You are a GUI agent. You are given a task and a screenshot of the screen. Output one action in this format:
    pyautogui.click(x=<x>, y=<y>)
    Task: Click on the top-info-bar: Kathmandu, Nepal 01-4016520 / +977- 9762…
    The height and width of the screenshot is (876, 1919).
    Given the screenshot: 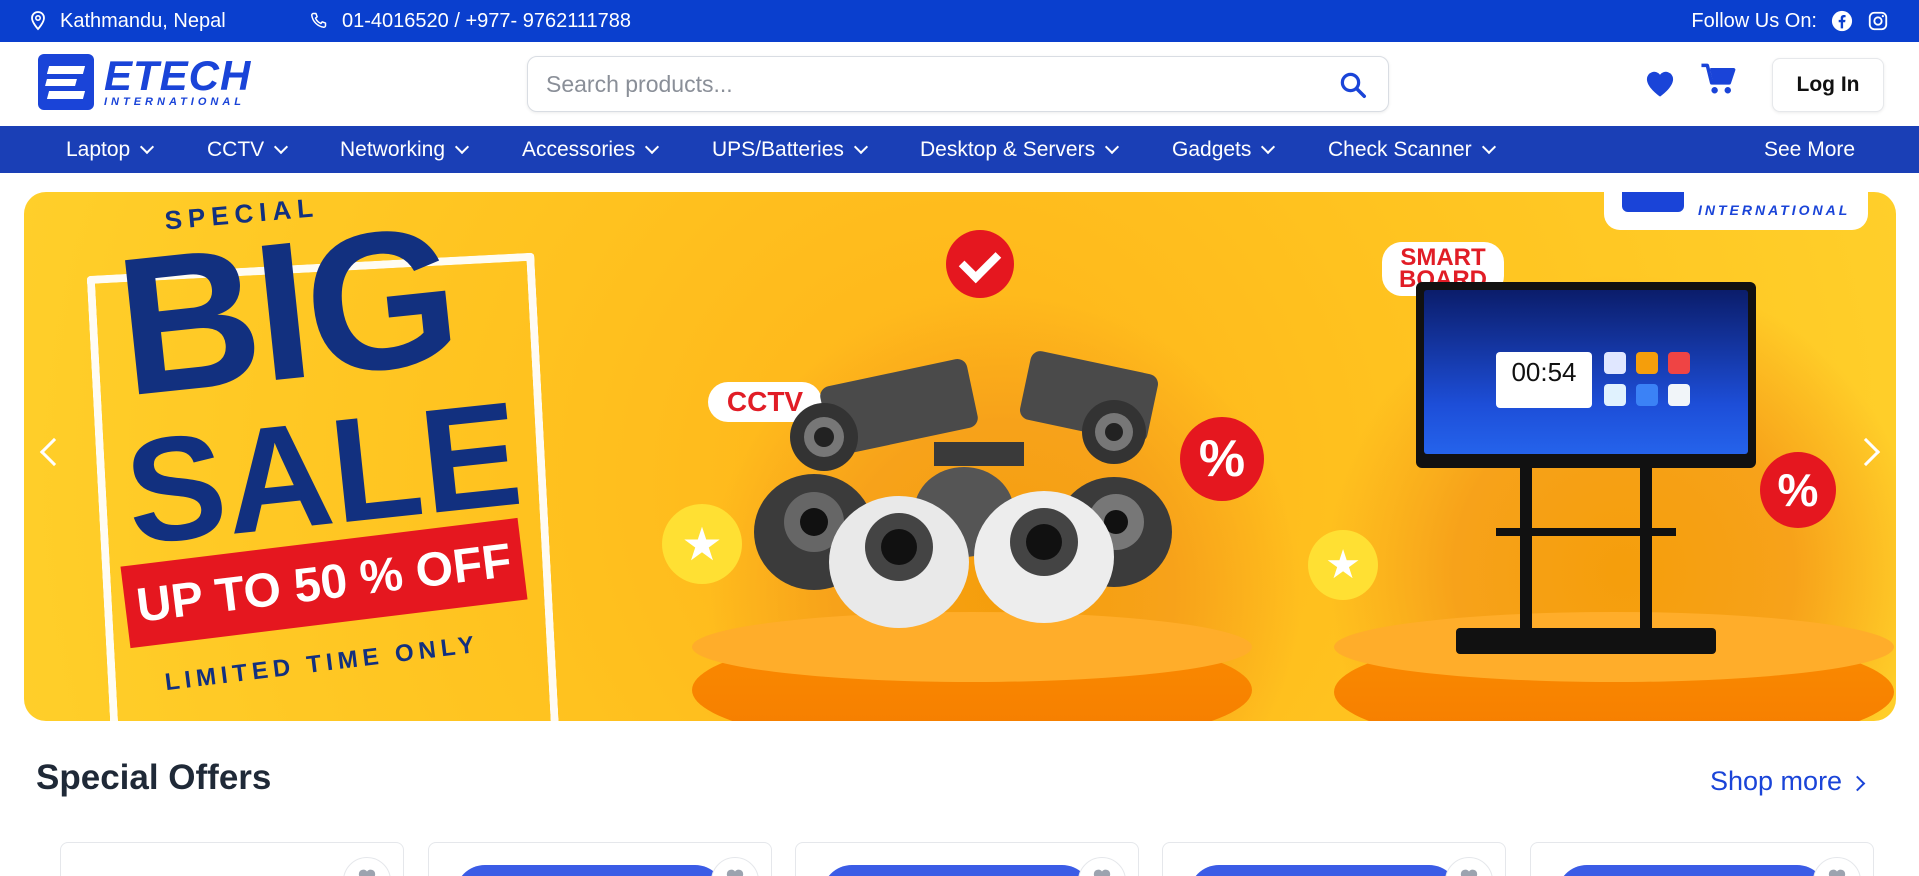 What is the action you would take?
    pyautogui.click(x=959, y=21)
    